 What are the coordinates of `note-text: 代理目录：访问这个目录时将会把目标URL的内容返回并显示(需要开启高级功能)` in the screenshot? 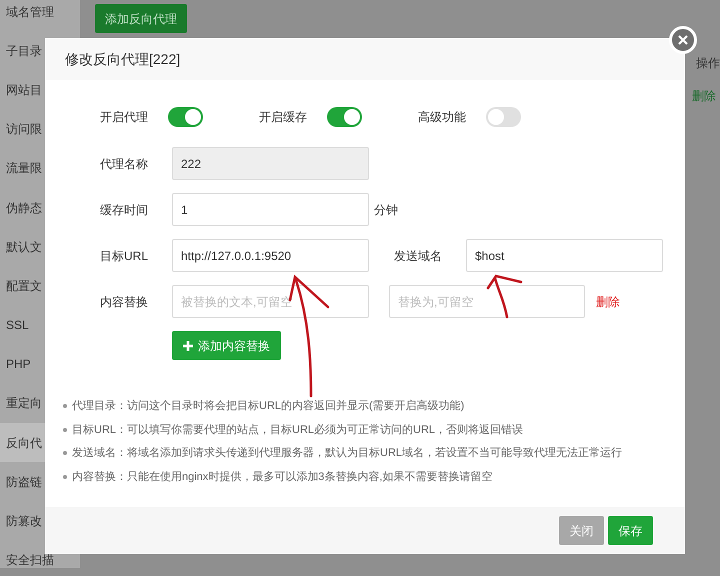 It's located at (268, 406).